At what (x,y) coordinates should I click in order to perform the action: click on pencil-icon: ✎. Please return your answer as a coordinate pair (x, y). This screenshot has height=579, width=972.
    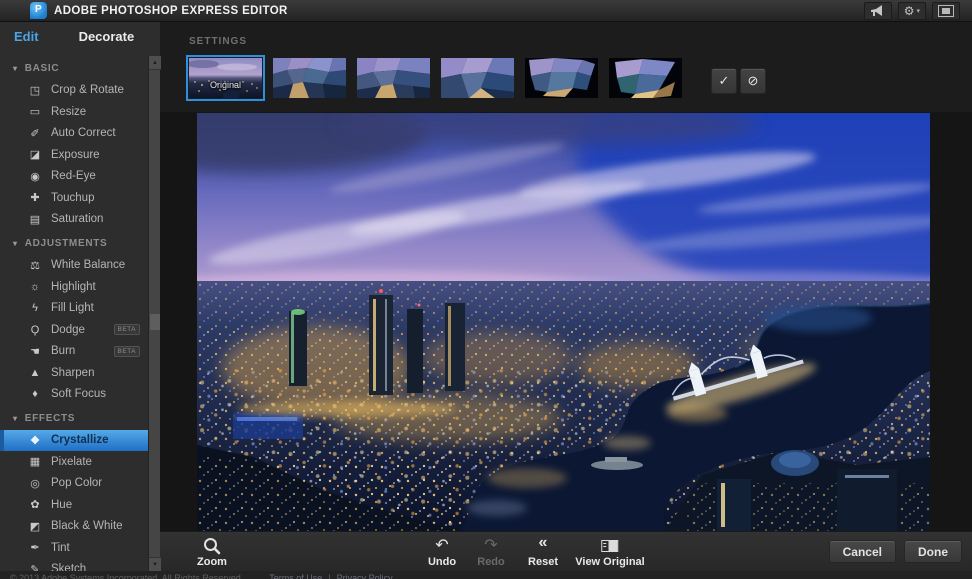
    Looking at the image, I should click on (35, 567).